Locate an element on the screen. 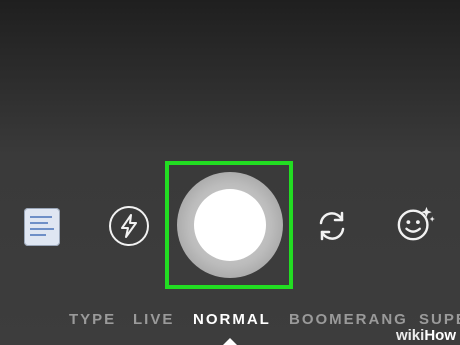 The width and height of the screenshot is (460, 345). lightning-bolt-icon is located at coordinates (129, 226).